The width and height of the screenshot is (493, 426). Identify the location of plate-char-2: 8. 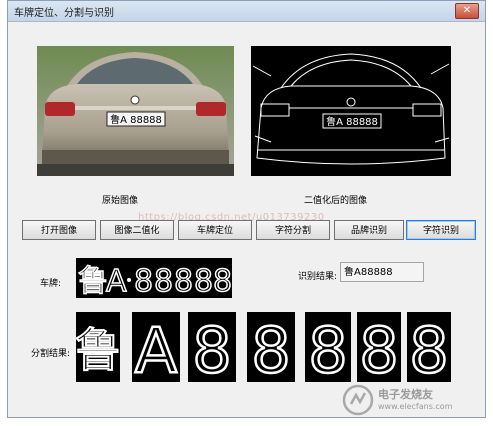
(143, 281).